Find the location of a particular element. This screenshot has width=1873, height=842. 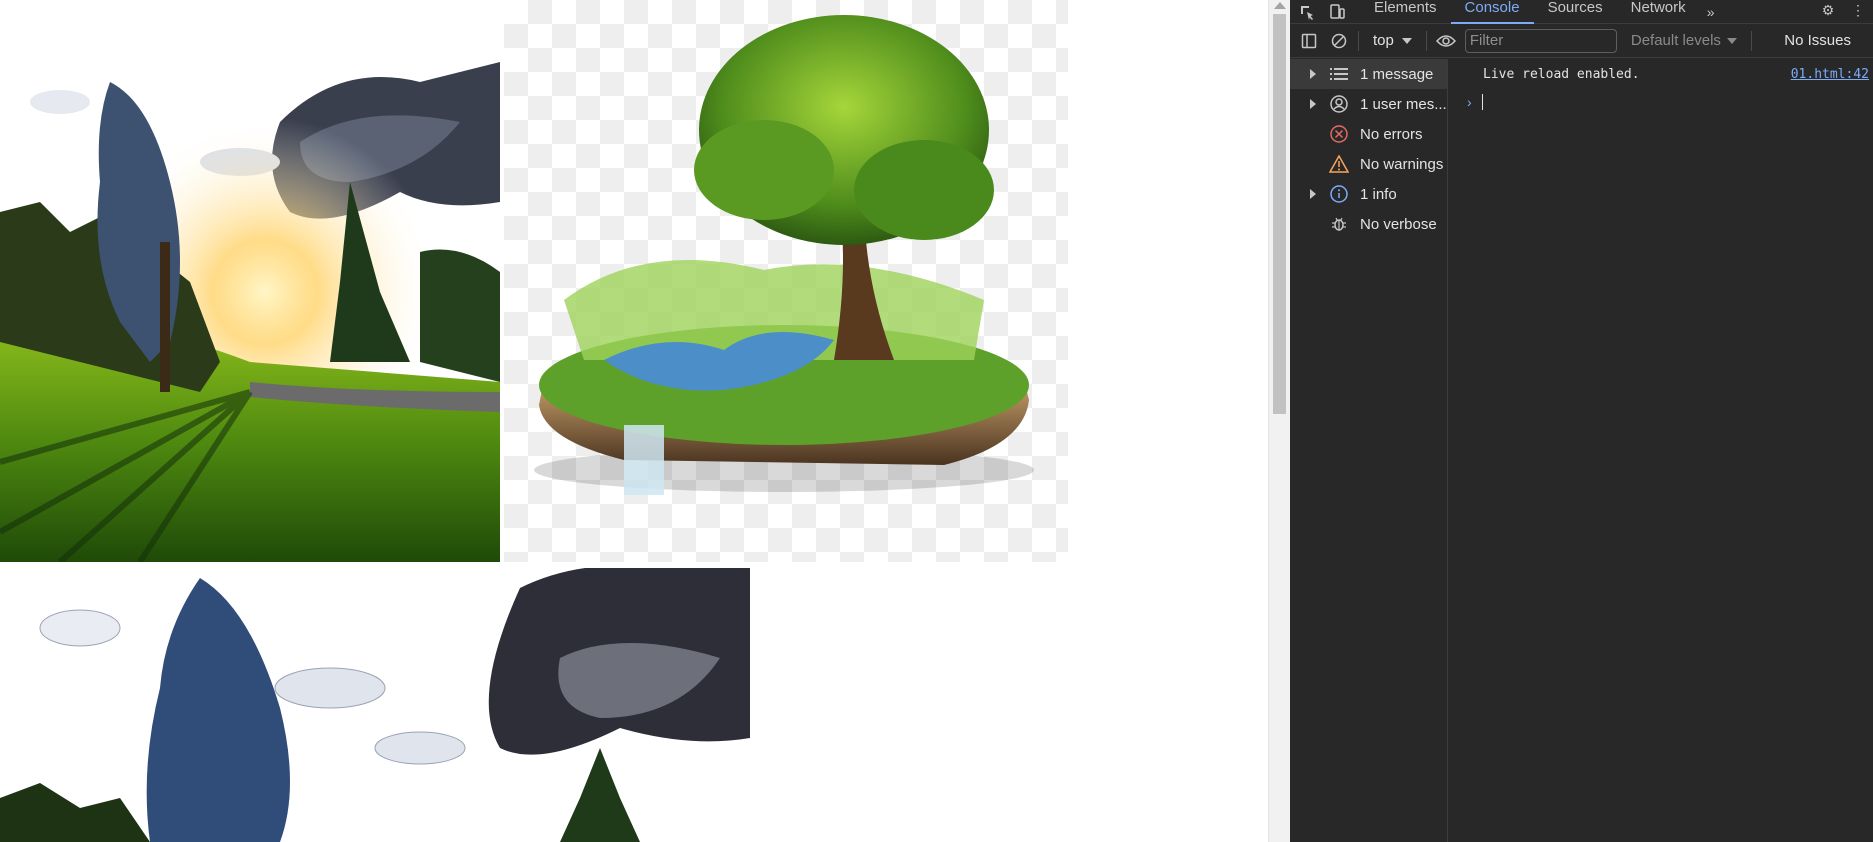

scrollbar-thumb is located at coordinates (1279, 214).